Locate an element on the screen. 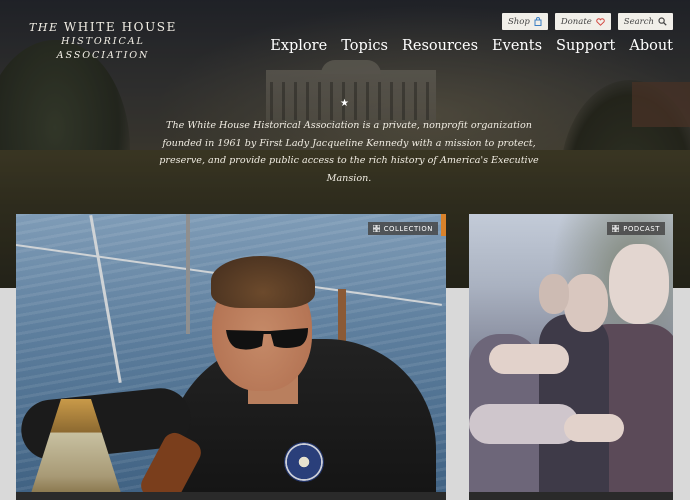  logo-prefix: THE is located at coordinates (44, 27).